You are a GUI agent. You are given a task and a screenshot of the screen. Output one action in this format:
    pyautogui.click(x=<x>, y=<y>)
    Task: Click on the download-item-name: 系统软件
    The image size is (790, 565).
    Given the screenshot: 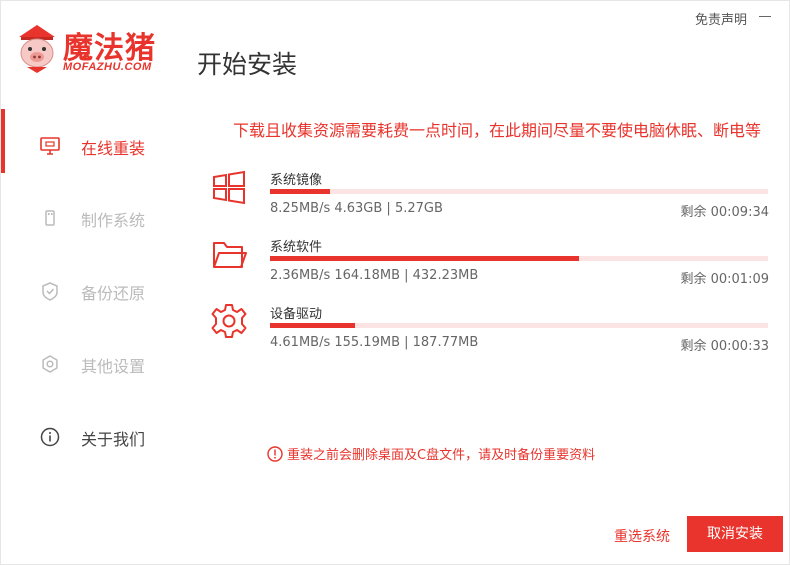 What is the action you would take?
    pyautogui.click(x=296, y=247)
    